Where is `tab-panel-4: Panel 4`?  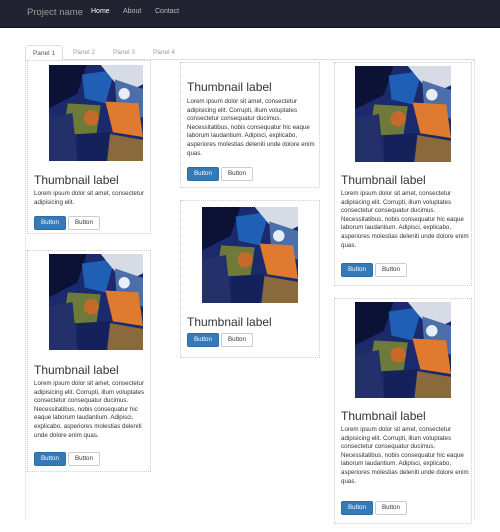
tab-panel-4: Panel 4 is located at coordinates (164, 52).